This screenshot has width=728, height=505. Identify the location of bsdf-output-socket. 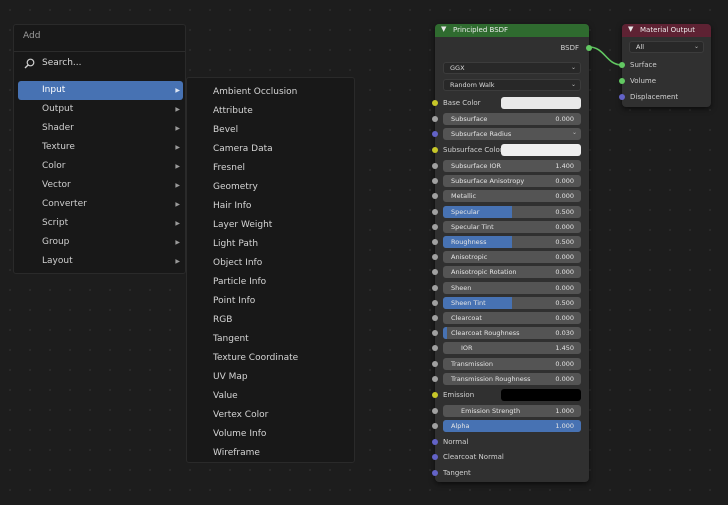
(589, 48).